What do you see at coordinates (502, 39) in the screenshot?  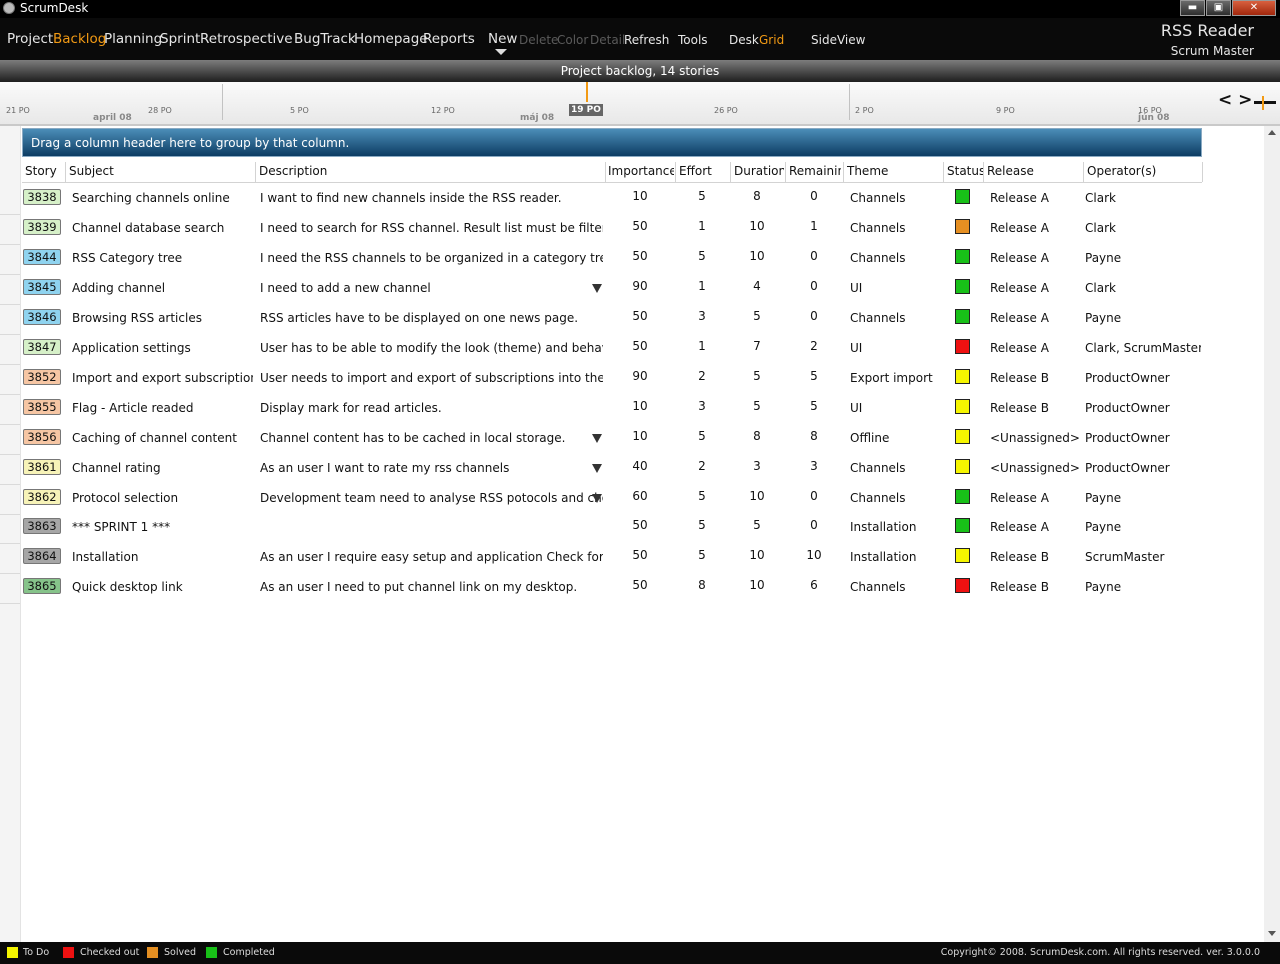 I see `menu-new: New` at bounding box center [502, 39].